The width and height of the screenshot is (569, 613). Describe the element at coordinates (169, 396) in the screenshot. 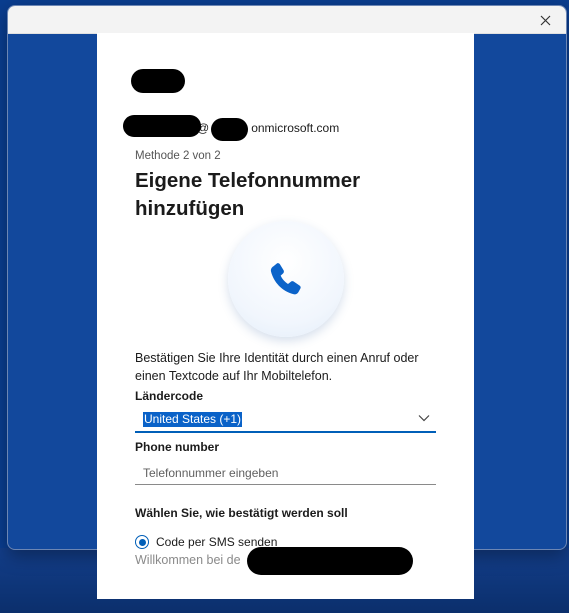

I see `country-code-label: Ländercode` at that location.